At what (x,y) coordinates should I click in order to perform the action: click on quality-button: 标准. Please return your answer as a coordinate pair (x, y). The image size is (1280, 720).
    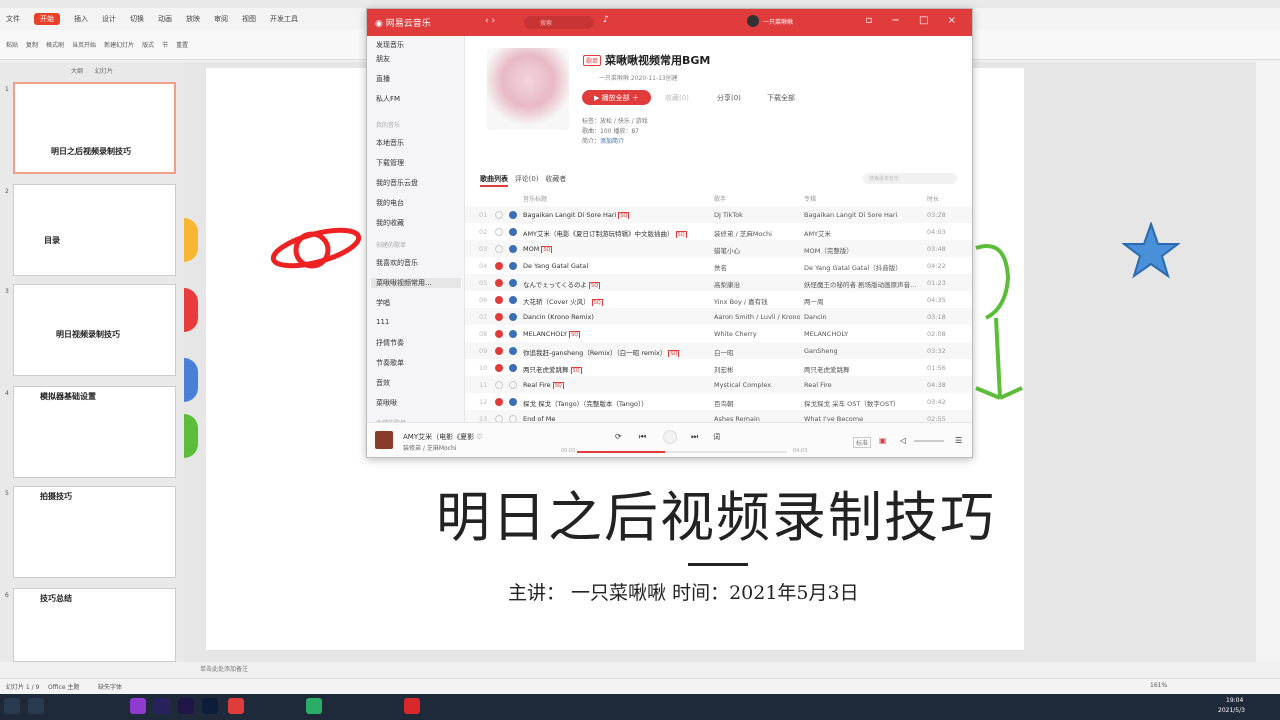
    Looking at the image, I should click on (862, 442).